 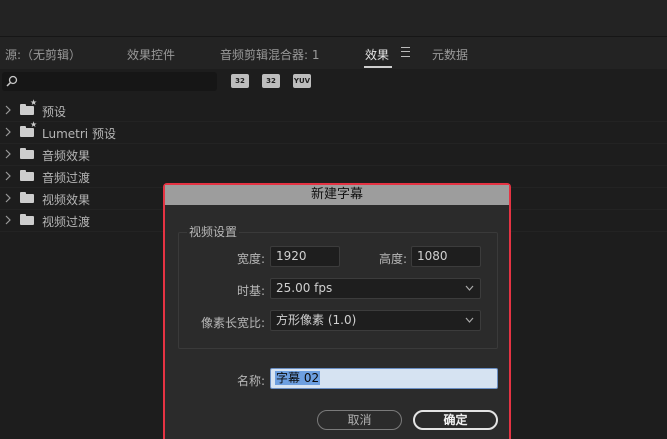 I want to click on timebase-select: 25.00 fps, so click(x=375, y=288).